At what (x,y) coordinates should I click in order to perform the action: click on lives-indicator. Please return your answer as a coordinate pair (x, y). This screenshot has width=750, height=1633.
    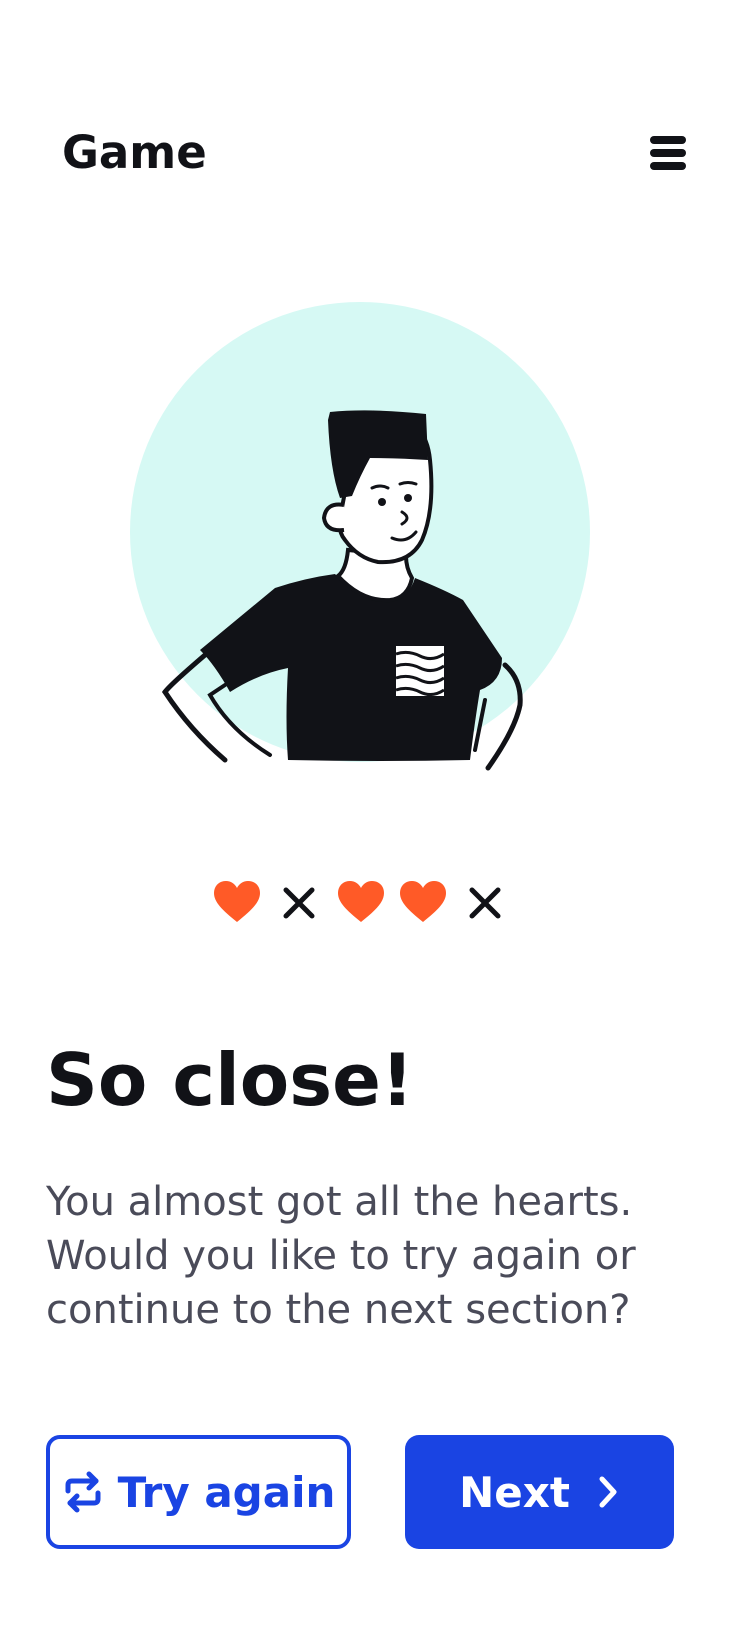
    Looking at the image, I should click on (375, 908).